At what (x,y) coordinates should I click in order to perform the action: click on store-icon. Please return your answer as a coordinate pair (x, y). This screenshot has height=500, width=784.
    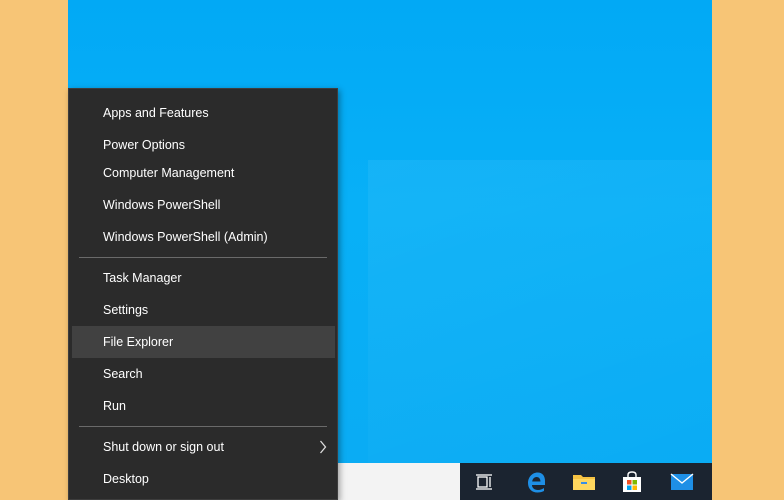
    Looking at the image, I should click on (632, 481).